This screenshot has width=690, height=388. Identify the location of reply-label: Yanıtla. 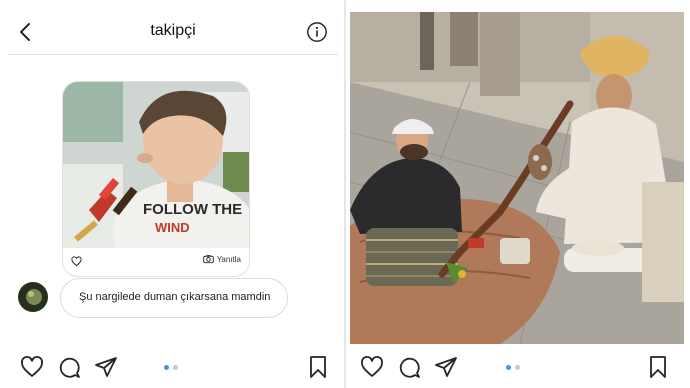
(228, 259).